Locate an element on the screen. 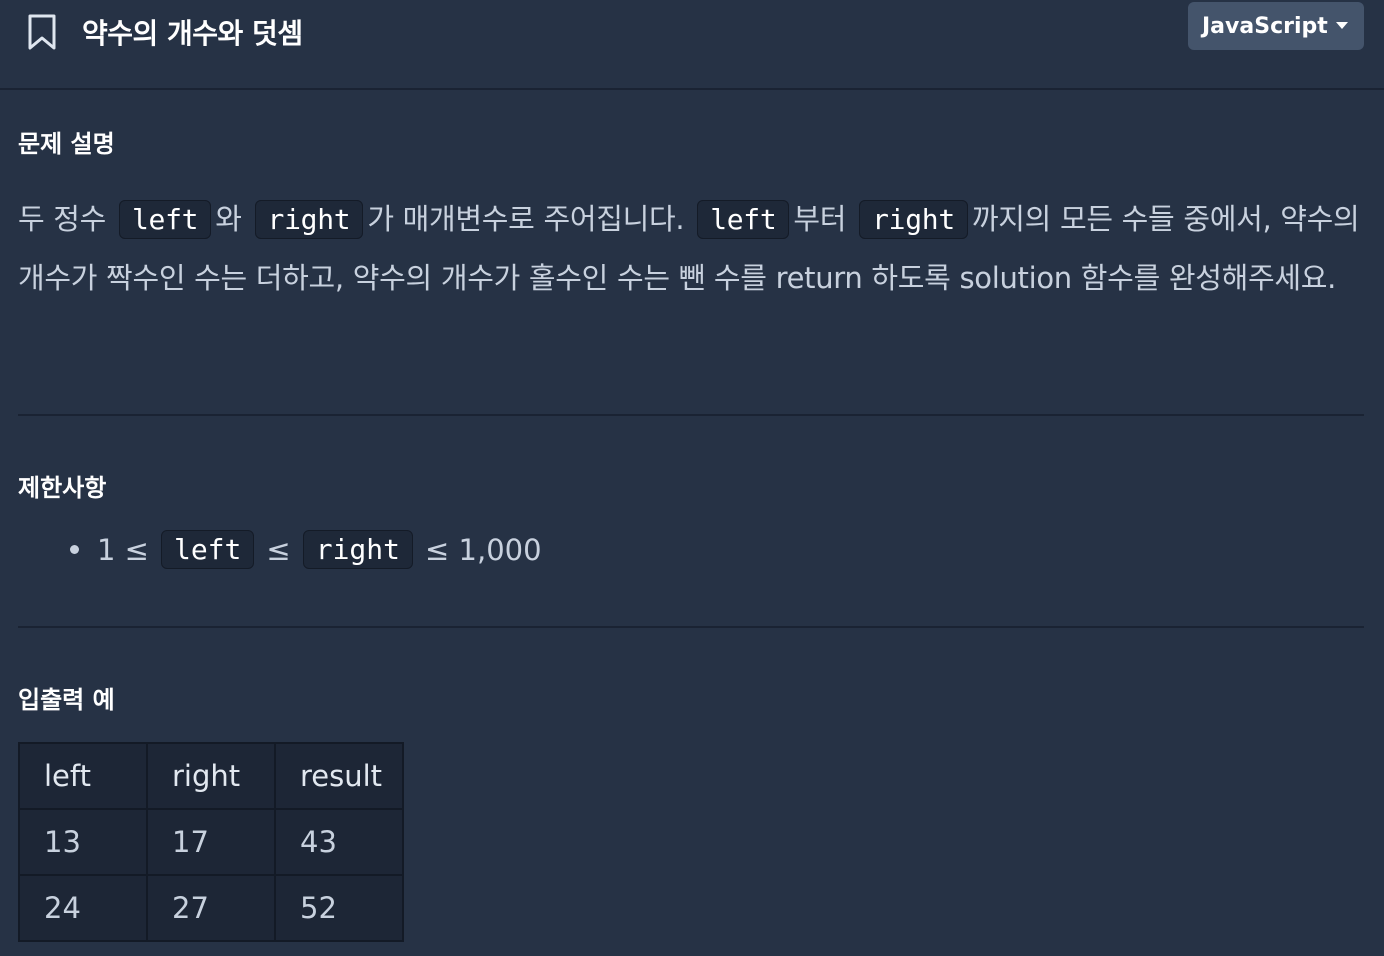  io-example-table: left right result 13 17 43 24 27 52 is located at coordinates (211, 842).